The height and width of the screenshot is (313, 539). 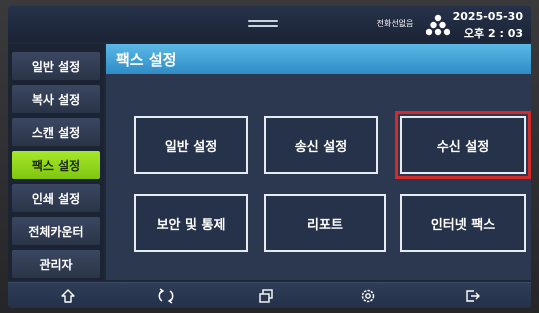 I want to click on tile-receive-settings: 수신 설정, so click(x=463, y=145).